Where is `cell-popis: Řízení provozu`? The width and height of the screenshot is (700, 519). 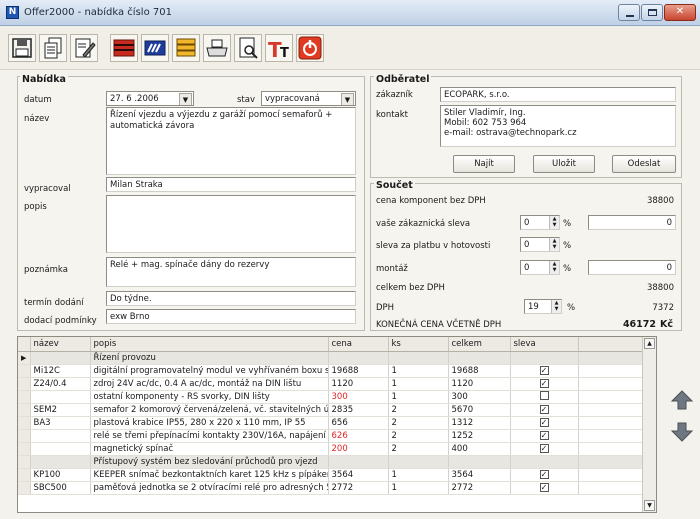
cell-popis: Řízení provozu is located at coordinates (209, 358).